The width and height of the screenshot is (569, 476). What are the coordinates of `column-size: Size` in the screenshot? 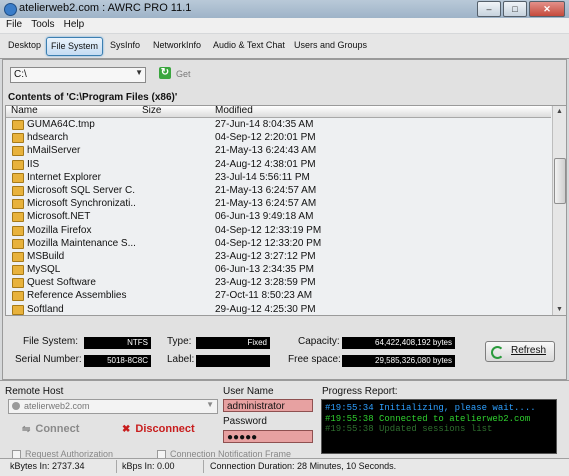 It's located at (151, 110).